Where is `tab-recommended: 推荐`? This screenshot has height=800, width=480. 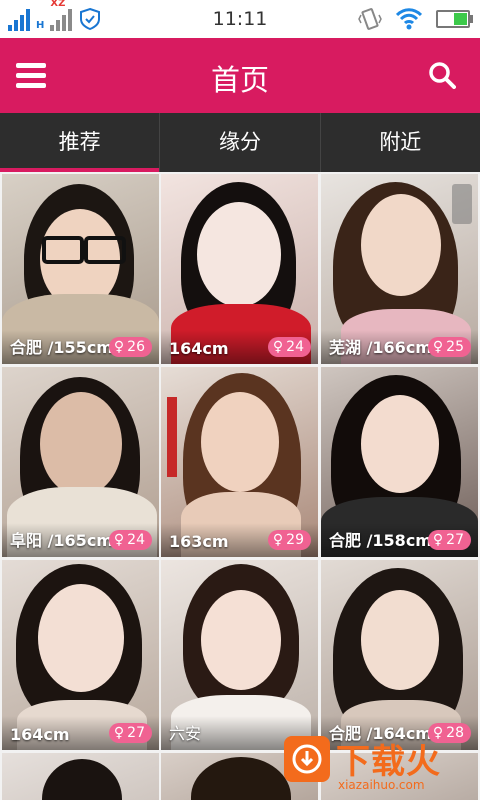 tab-recommended: 推荐 is located at coordinates (80, 142).